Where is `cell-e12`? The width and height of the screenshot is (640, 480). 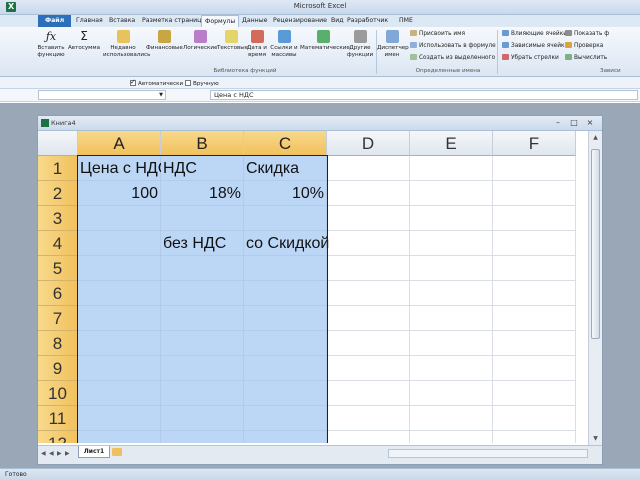 cell-e12 is located at coordinates (451, 437).